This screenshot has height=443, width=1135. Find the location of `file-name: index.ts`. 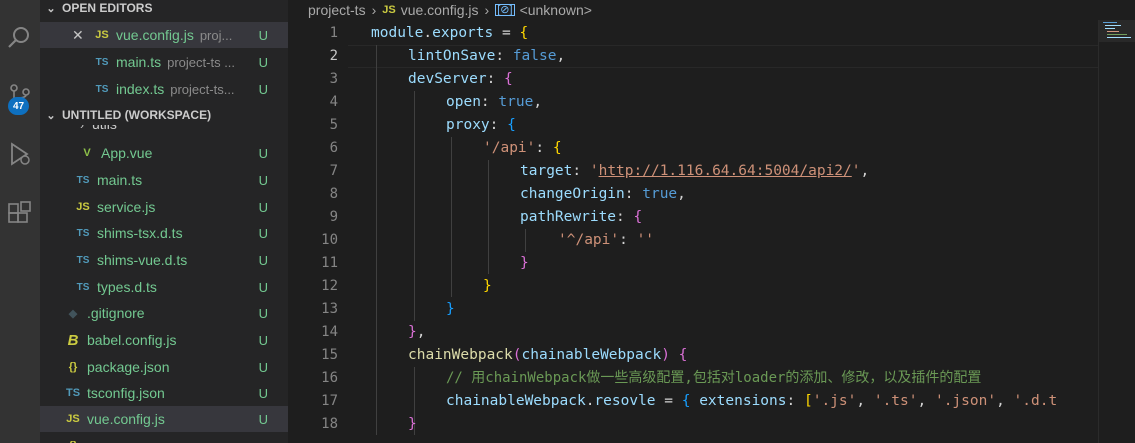

file-name: index.ts is located at coordinates (140, 89).